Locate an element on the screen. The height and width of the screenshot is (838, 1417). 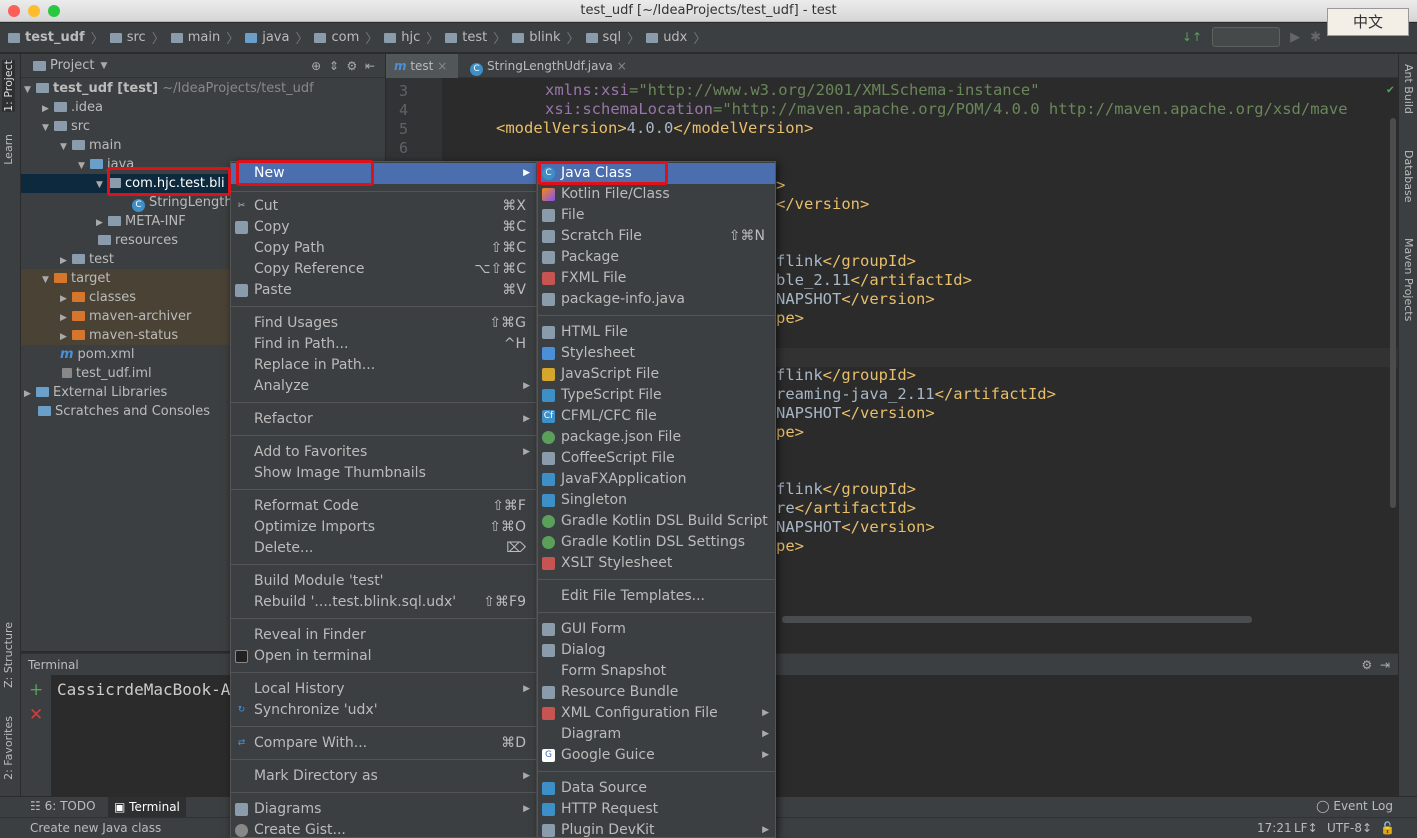
menu-item-find-usages: Find Usages ⇧⌘G is located at coordinates (383, 323).